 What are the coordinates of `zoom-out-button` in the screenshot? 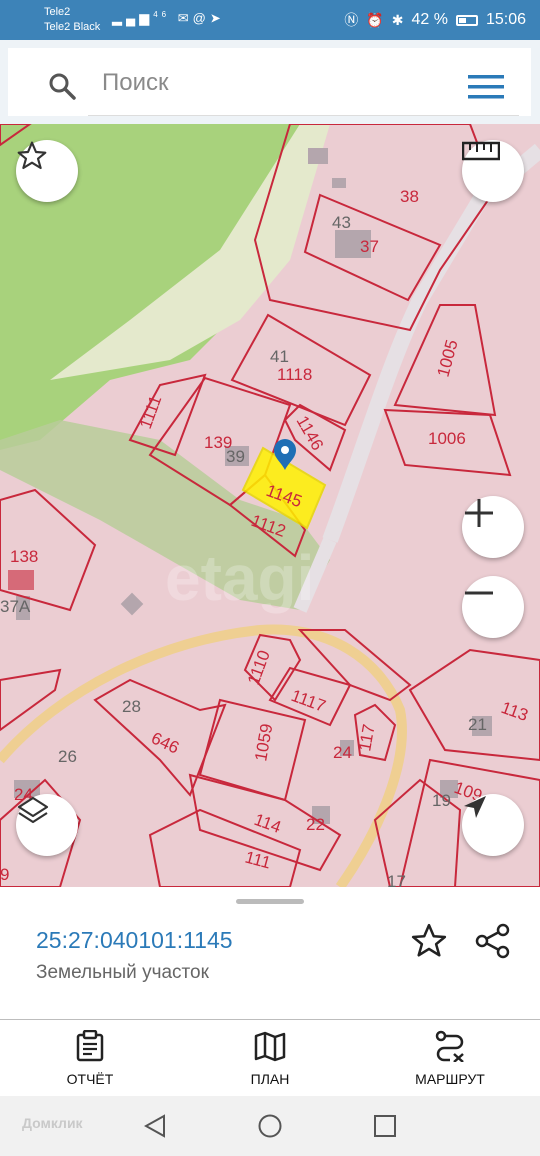 It's located at (493, 607).